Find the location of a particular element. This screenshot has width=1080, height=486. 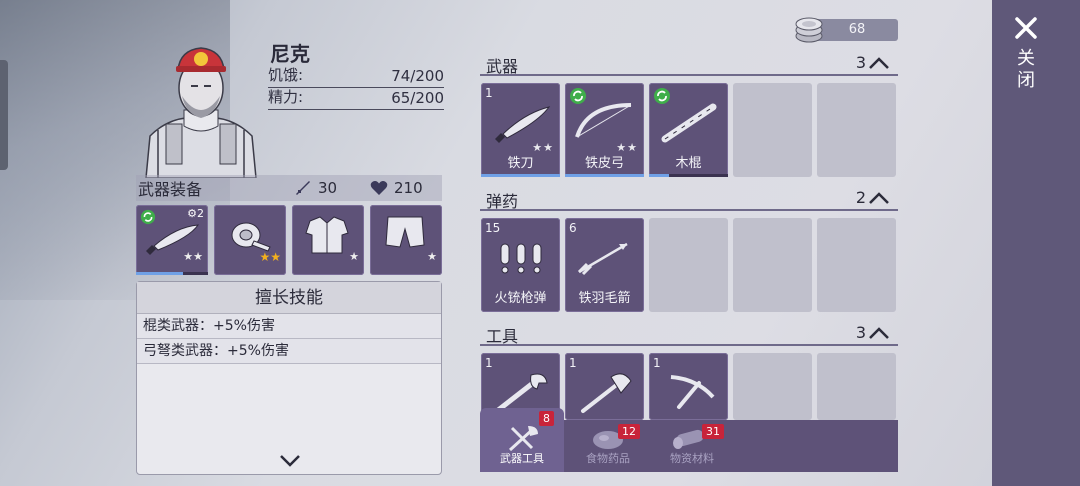

section-label: 工具 is located at coordinates (502, 336).